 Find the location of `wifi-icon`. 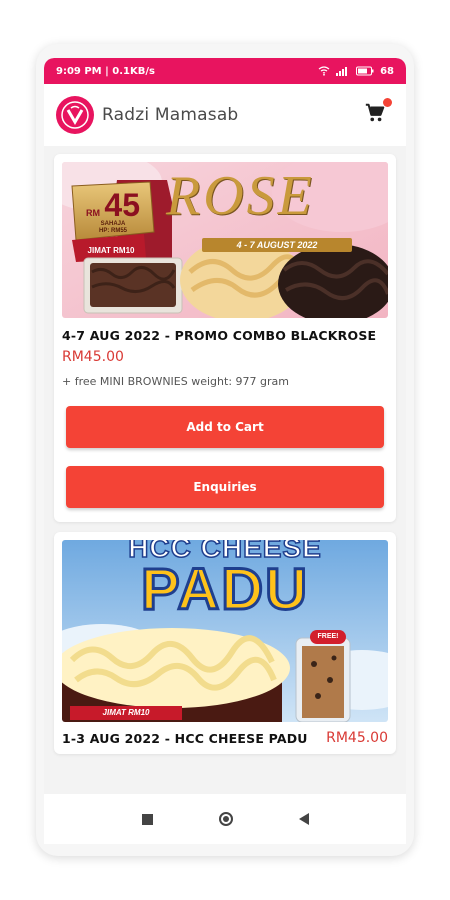

wifi-icon is located at coordinates (324, 71).